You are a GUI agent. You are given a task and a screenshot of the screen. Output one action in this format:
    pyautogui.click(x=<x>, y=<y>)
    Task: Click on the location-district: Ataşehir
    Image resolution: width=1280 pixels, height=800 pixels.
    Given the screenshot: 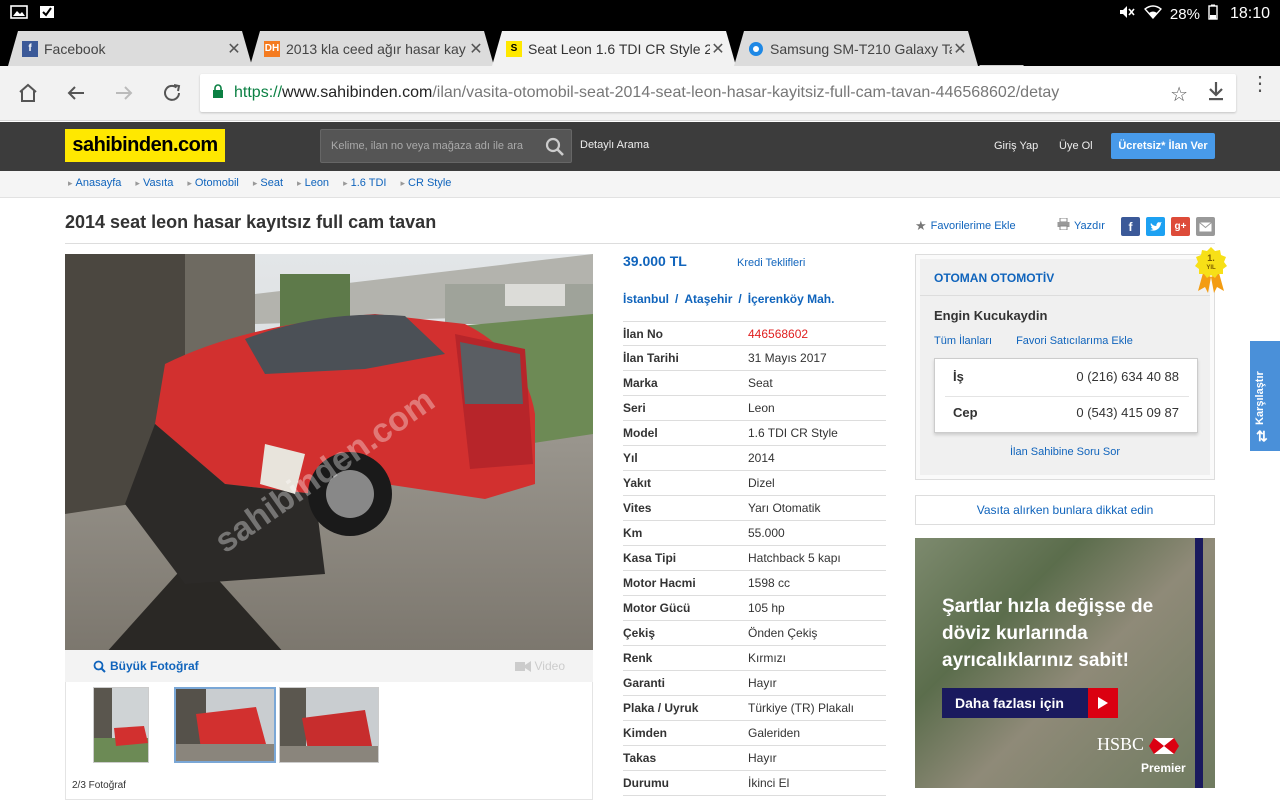 What is the action you would take?
    pyautogui.click(x=708, y=299)
    